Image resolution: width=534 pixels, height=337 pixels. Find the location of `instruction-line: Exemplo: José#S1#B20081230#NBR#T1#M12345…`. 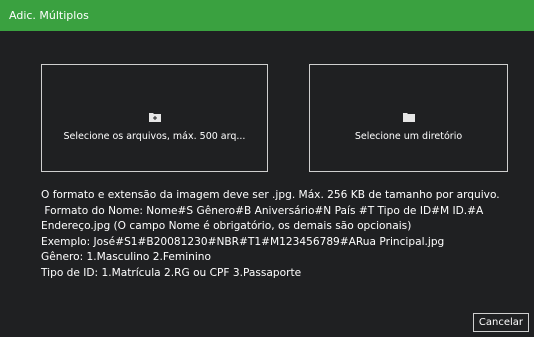

instruction-line: Exemplo: José#S1#B20081230#NBR#T1#M12345… is located at coordinates (243, 241).